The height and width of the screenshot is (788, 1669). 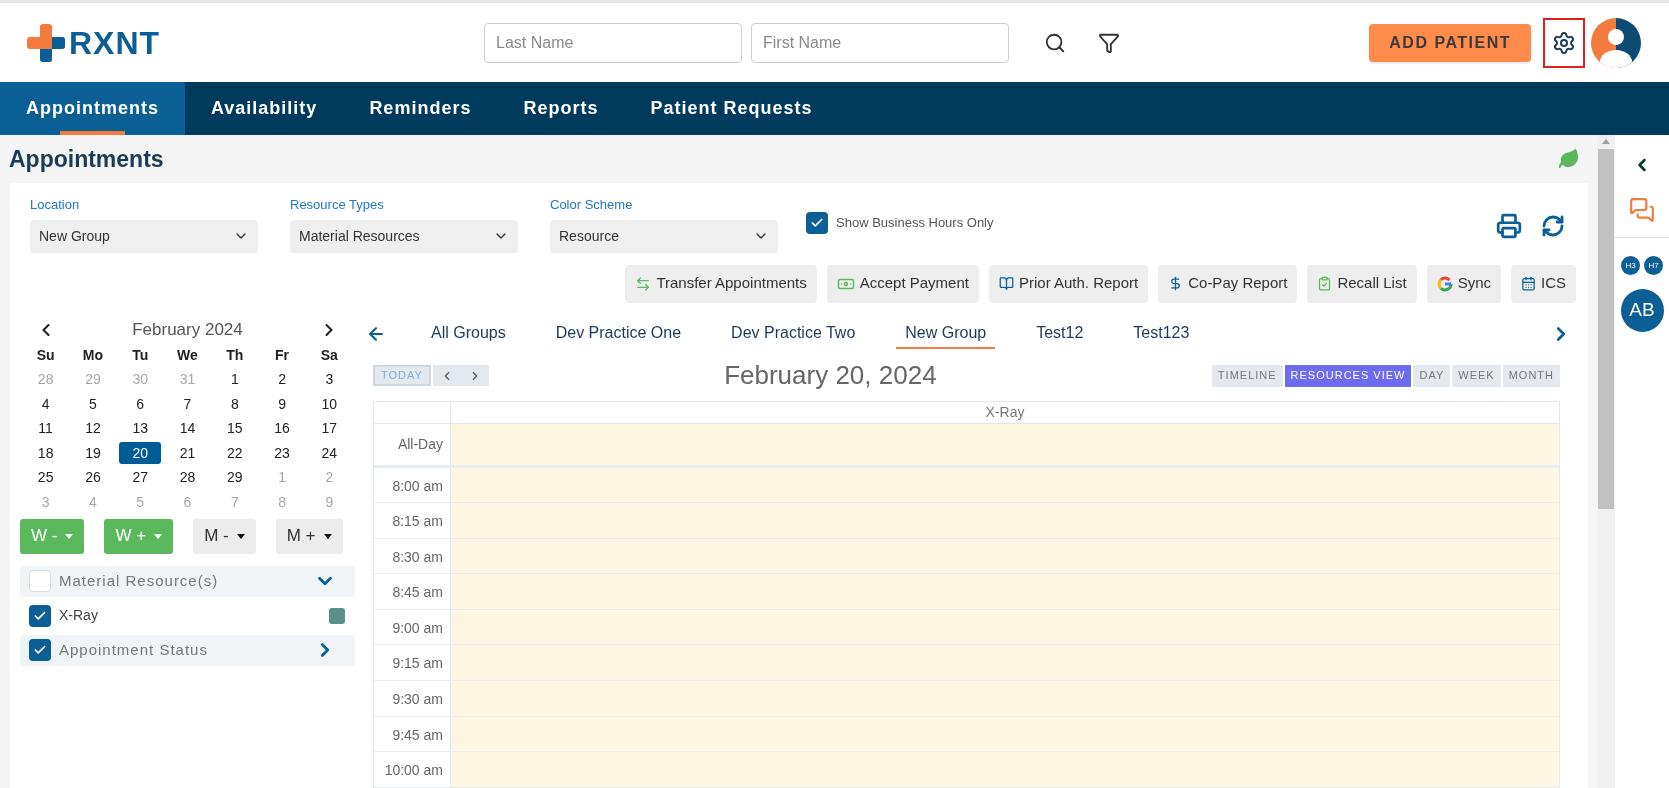 What do you see at coordinates (92, 477) in the screenshot?
I see `calendar-day: 26` at bounding box center [92, 477].